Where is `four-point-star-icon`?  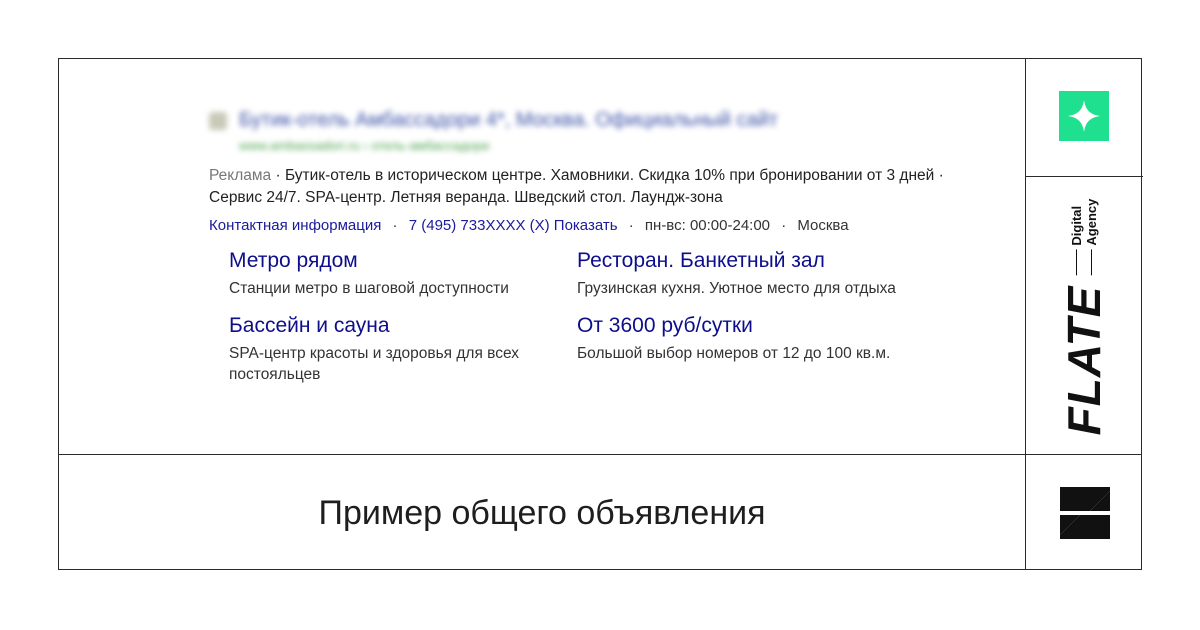
four-point-star-icon is located at coordinates (1084, 116).